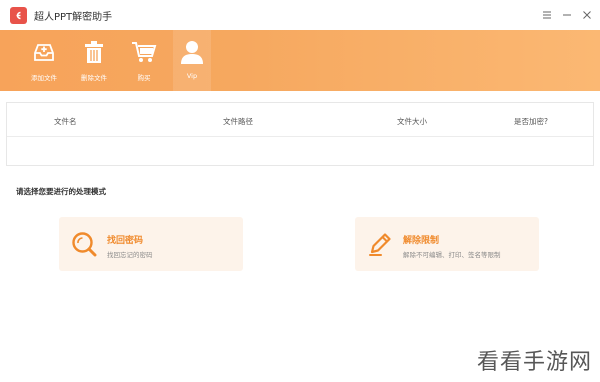 This screenshot has height=382, width=600. I want to click on mode-prompt: 请选择您要进行的处理模式, so click(61, 191).